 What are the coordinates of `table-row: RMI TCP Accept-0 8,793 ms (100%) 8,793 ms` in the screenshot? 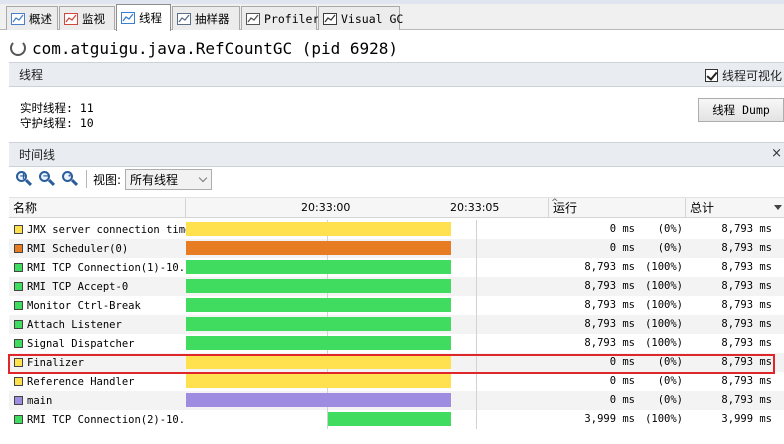 It's located at (396, 286).